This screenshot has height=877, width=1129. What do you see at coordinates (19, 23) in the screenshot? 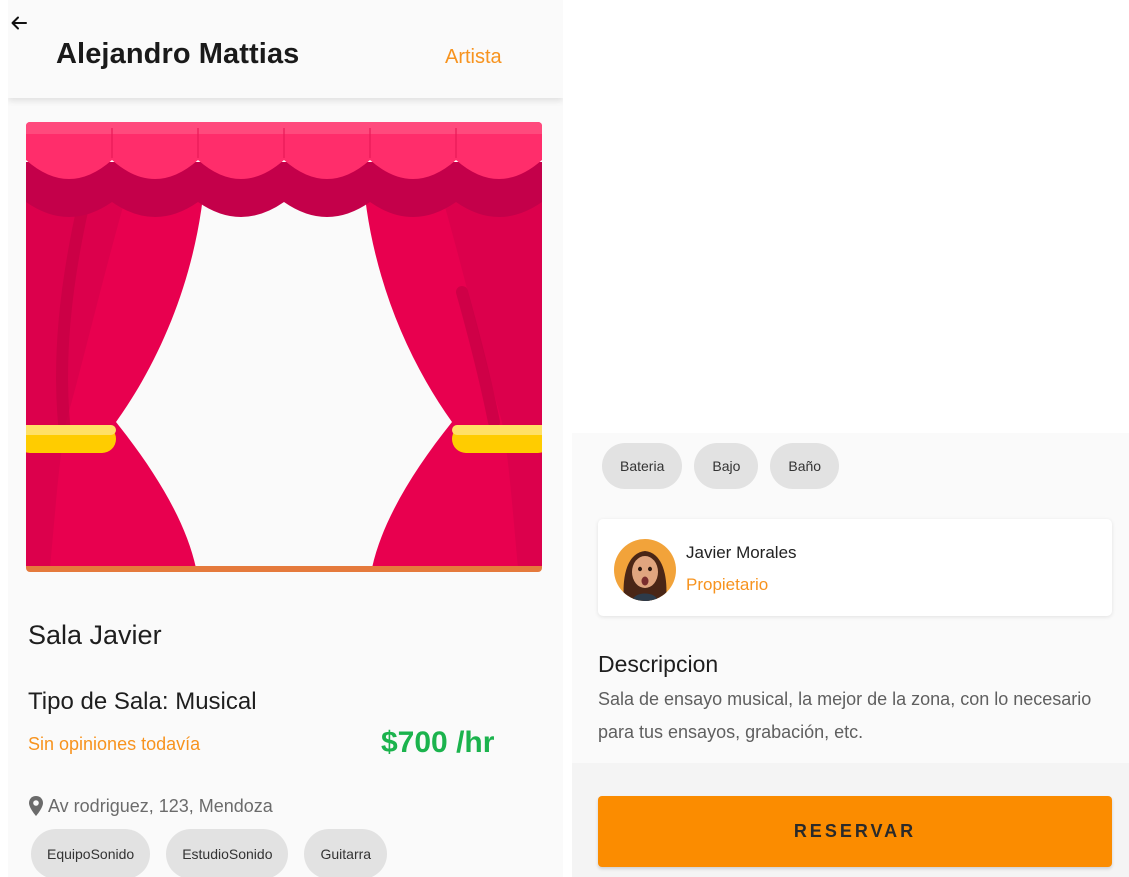
I see `arrow-left-icon` at bounding box center [19, 23].